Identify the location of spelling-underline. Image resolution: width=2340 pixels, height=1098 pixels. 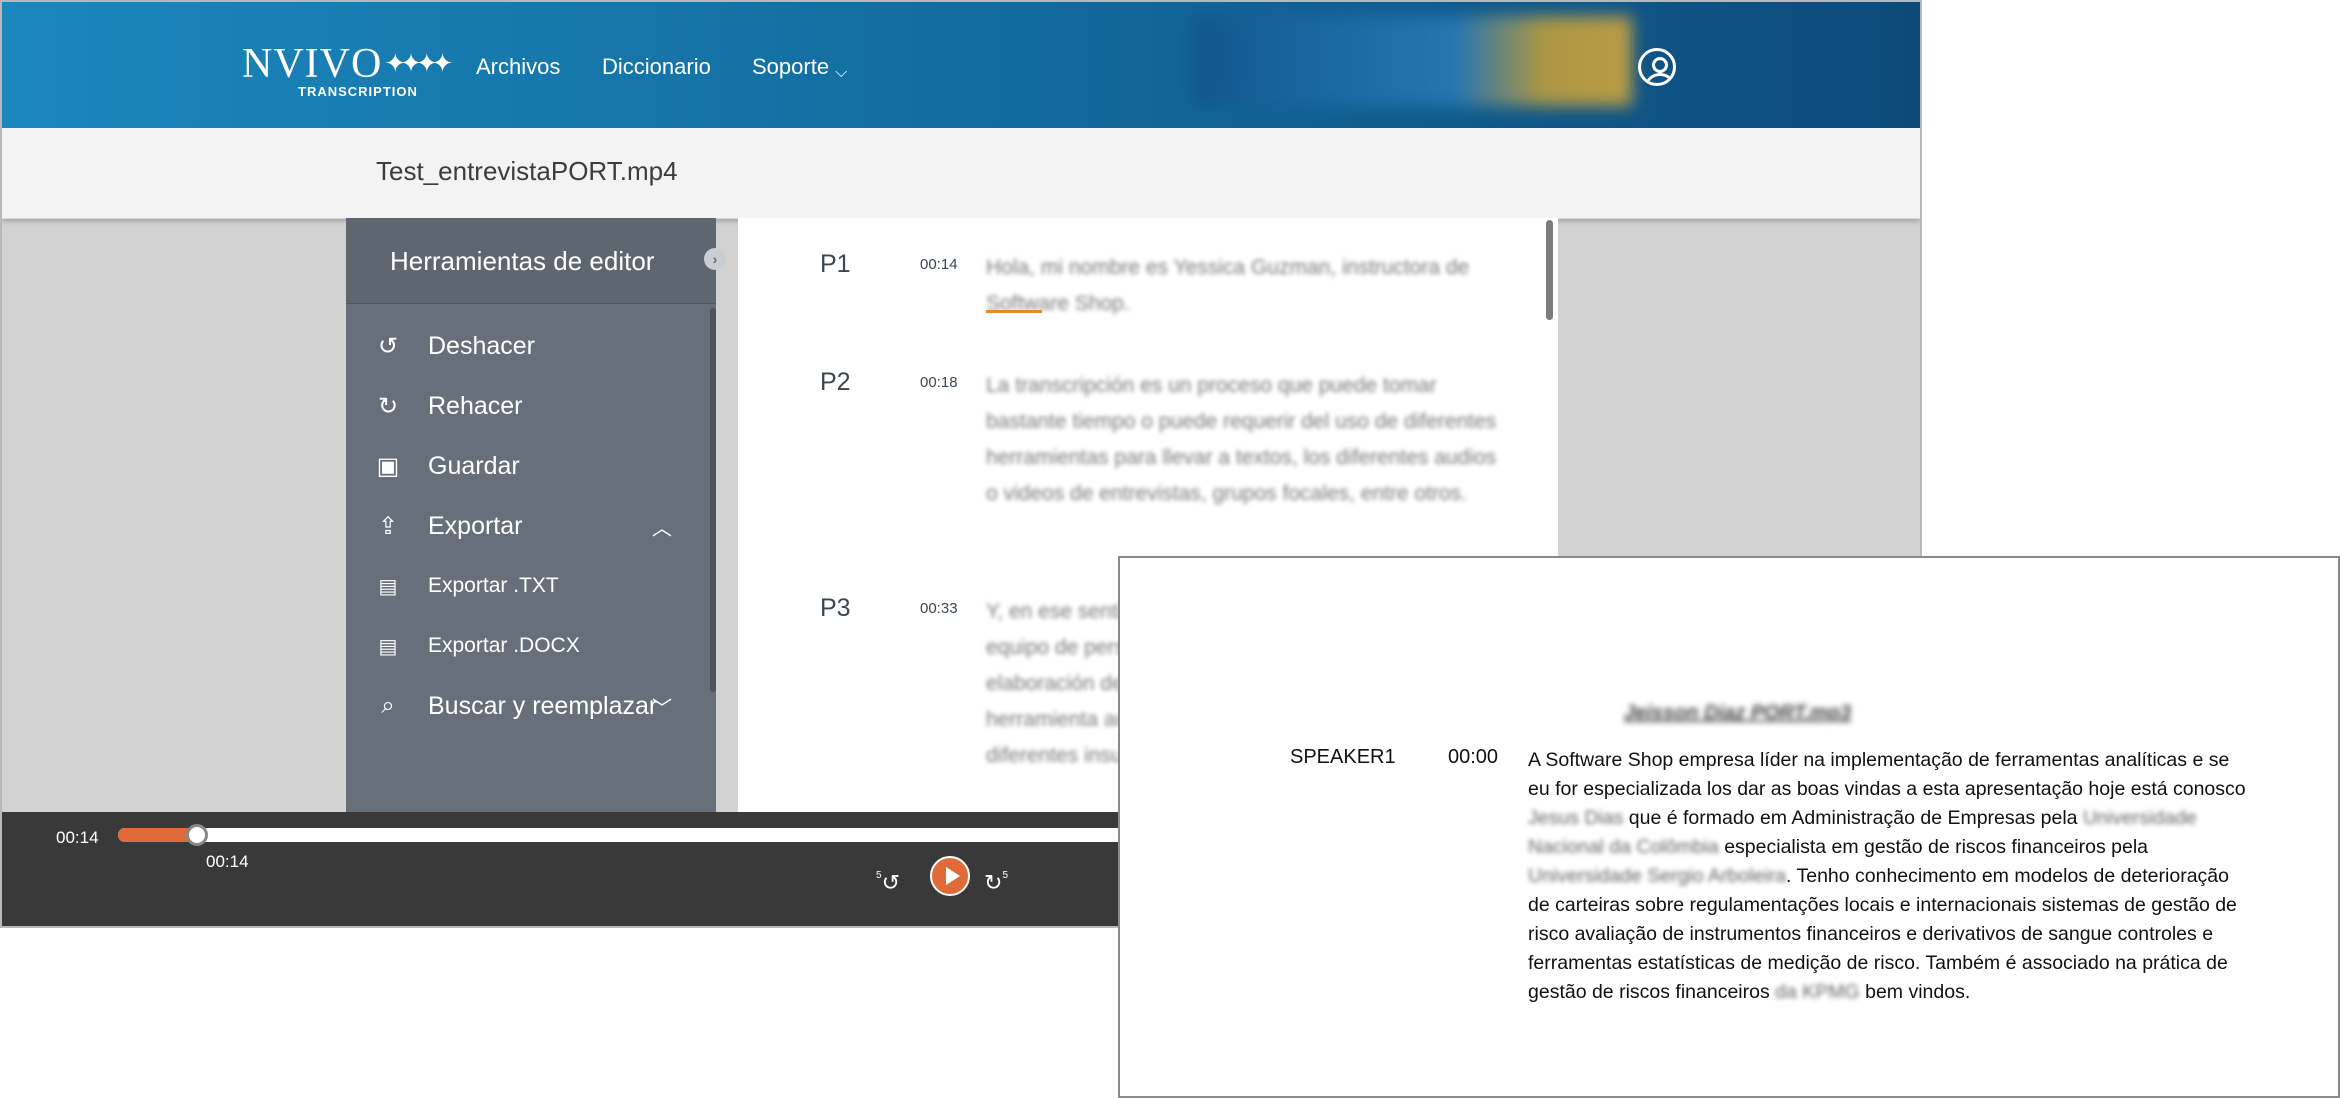
(1014, 311).